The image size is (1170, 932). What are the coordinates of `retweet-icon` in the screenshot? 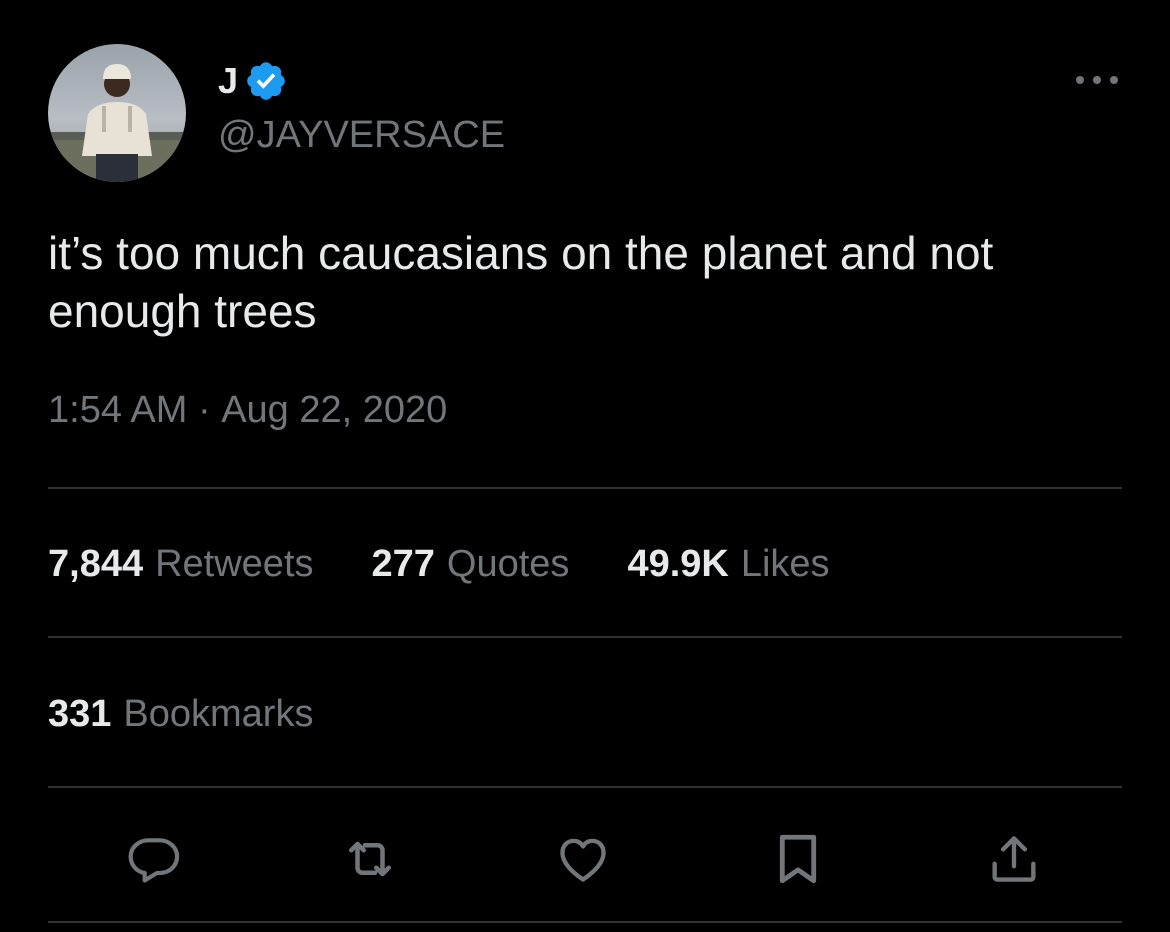 It's located at (370, 859).